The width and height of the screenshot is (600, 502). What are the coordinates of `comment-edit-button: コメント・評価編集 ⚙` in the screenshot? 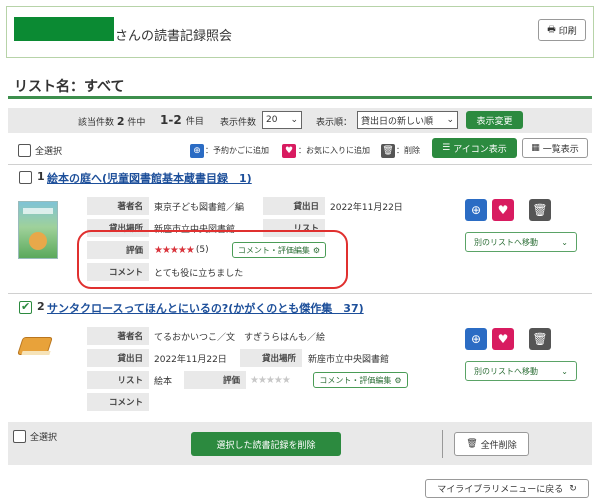 It's located at (360, 380).